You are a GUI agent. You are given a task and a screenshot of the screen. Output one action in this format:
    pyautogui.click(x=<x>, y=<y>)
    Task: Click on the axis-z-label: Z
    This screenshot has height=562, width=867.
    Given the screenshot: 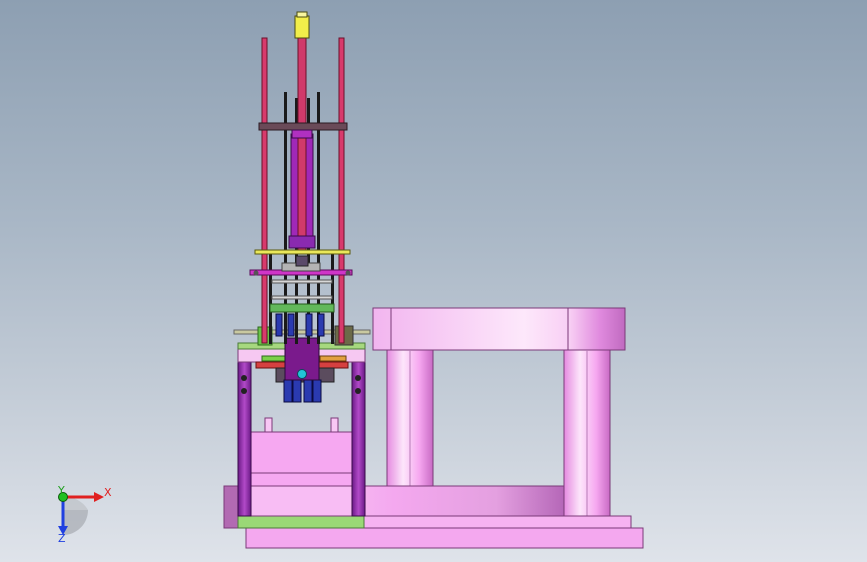 What is the action you would take?
    pyautogui.click(x=62, y=538)
    